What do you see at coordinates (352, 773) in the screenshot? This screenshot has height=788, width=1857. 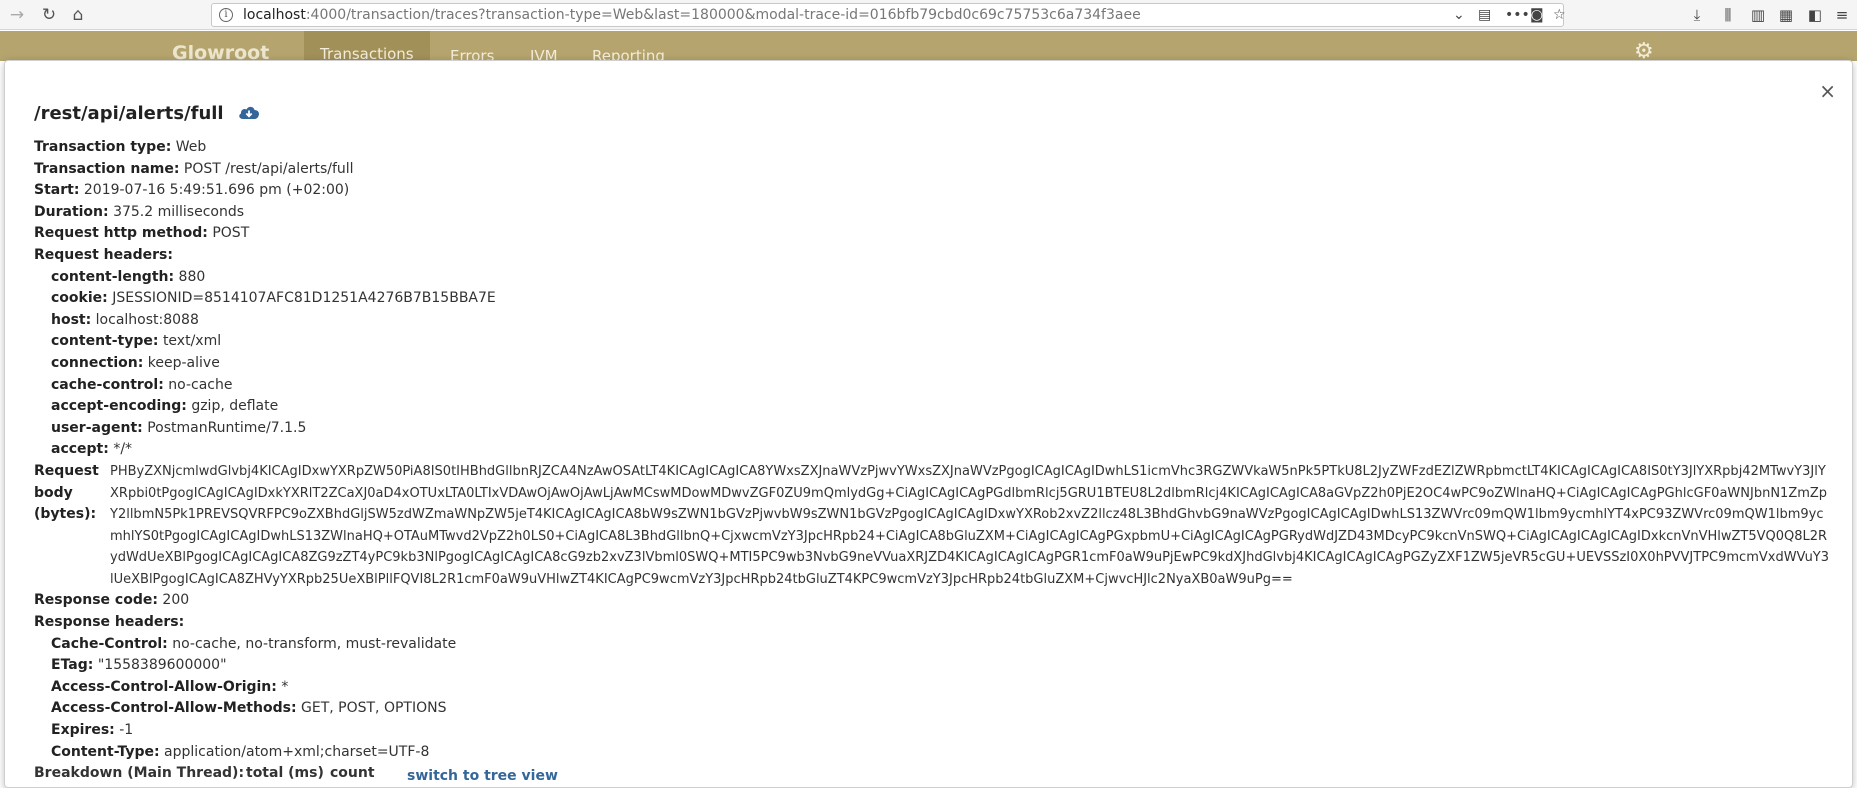 I see `breakdown-col-count: count` at bounding box center [352, 773].